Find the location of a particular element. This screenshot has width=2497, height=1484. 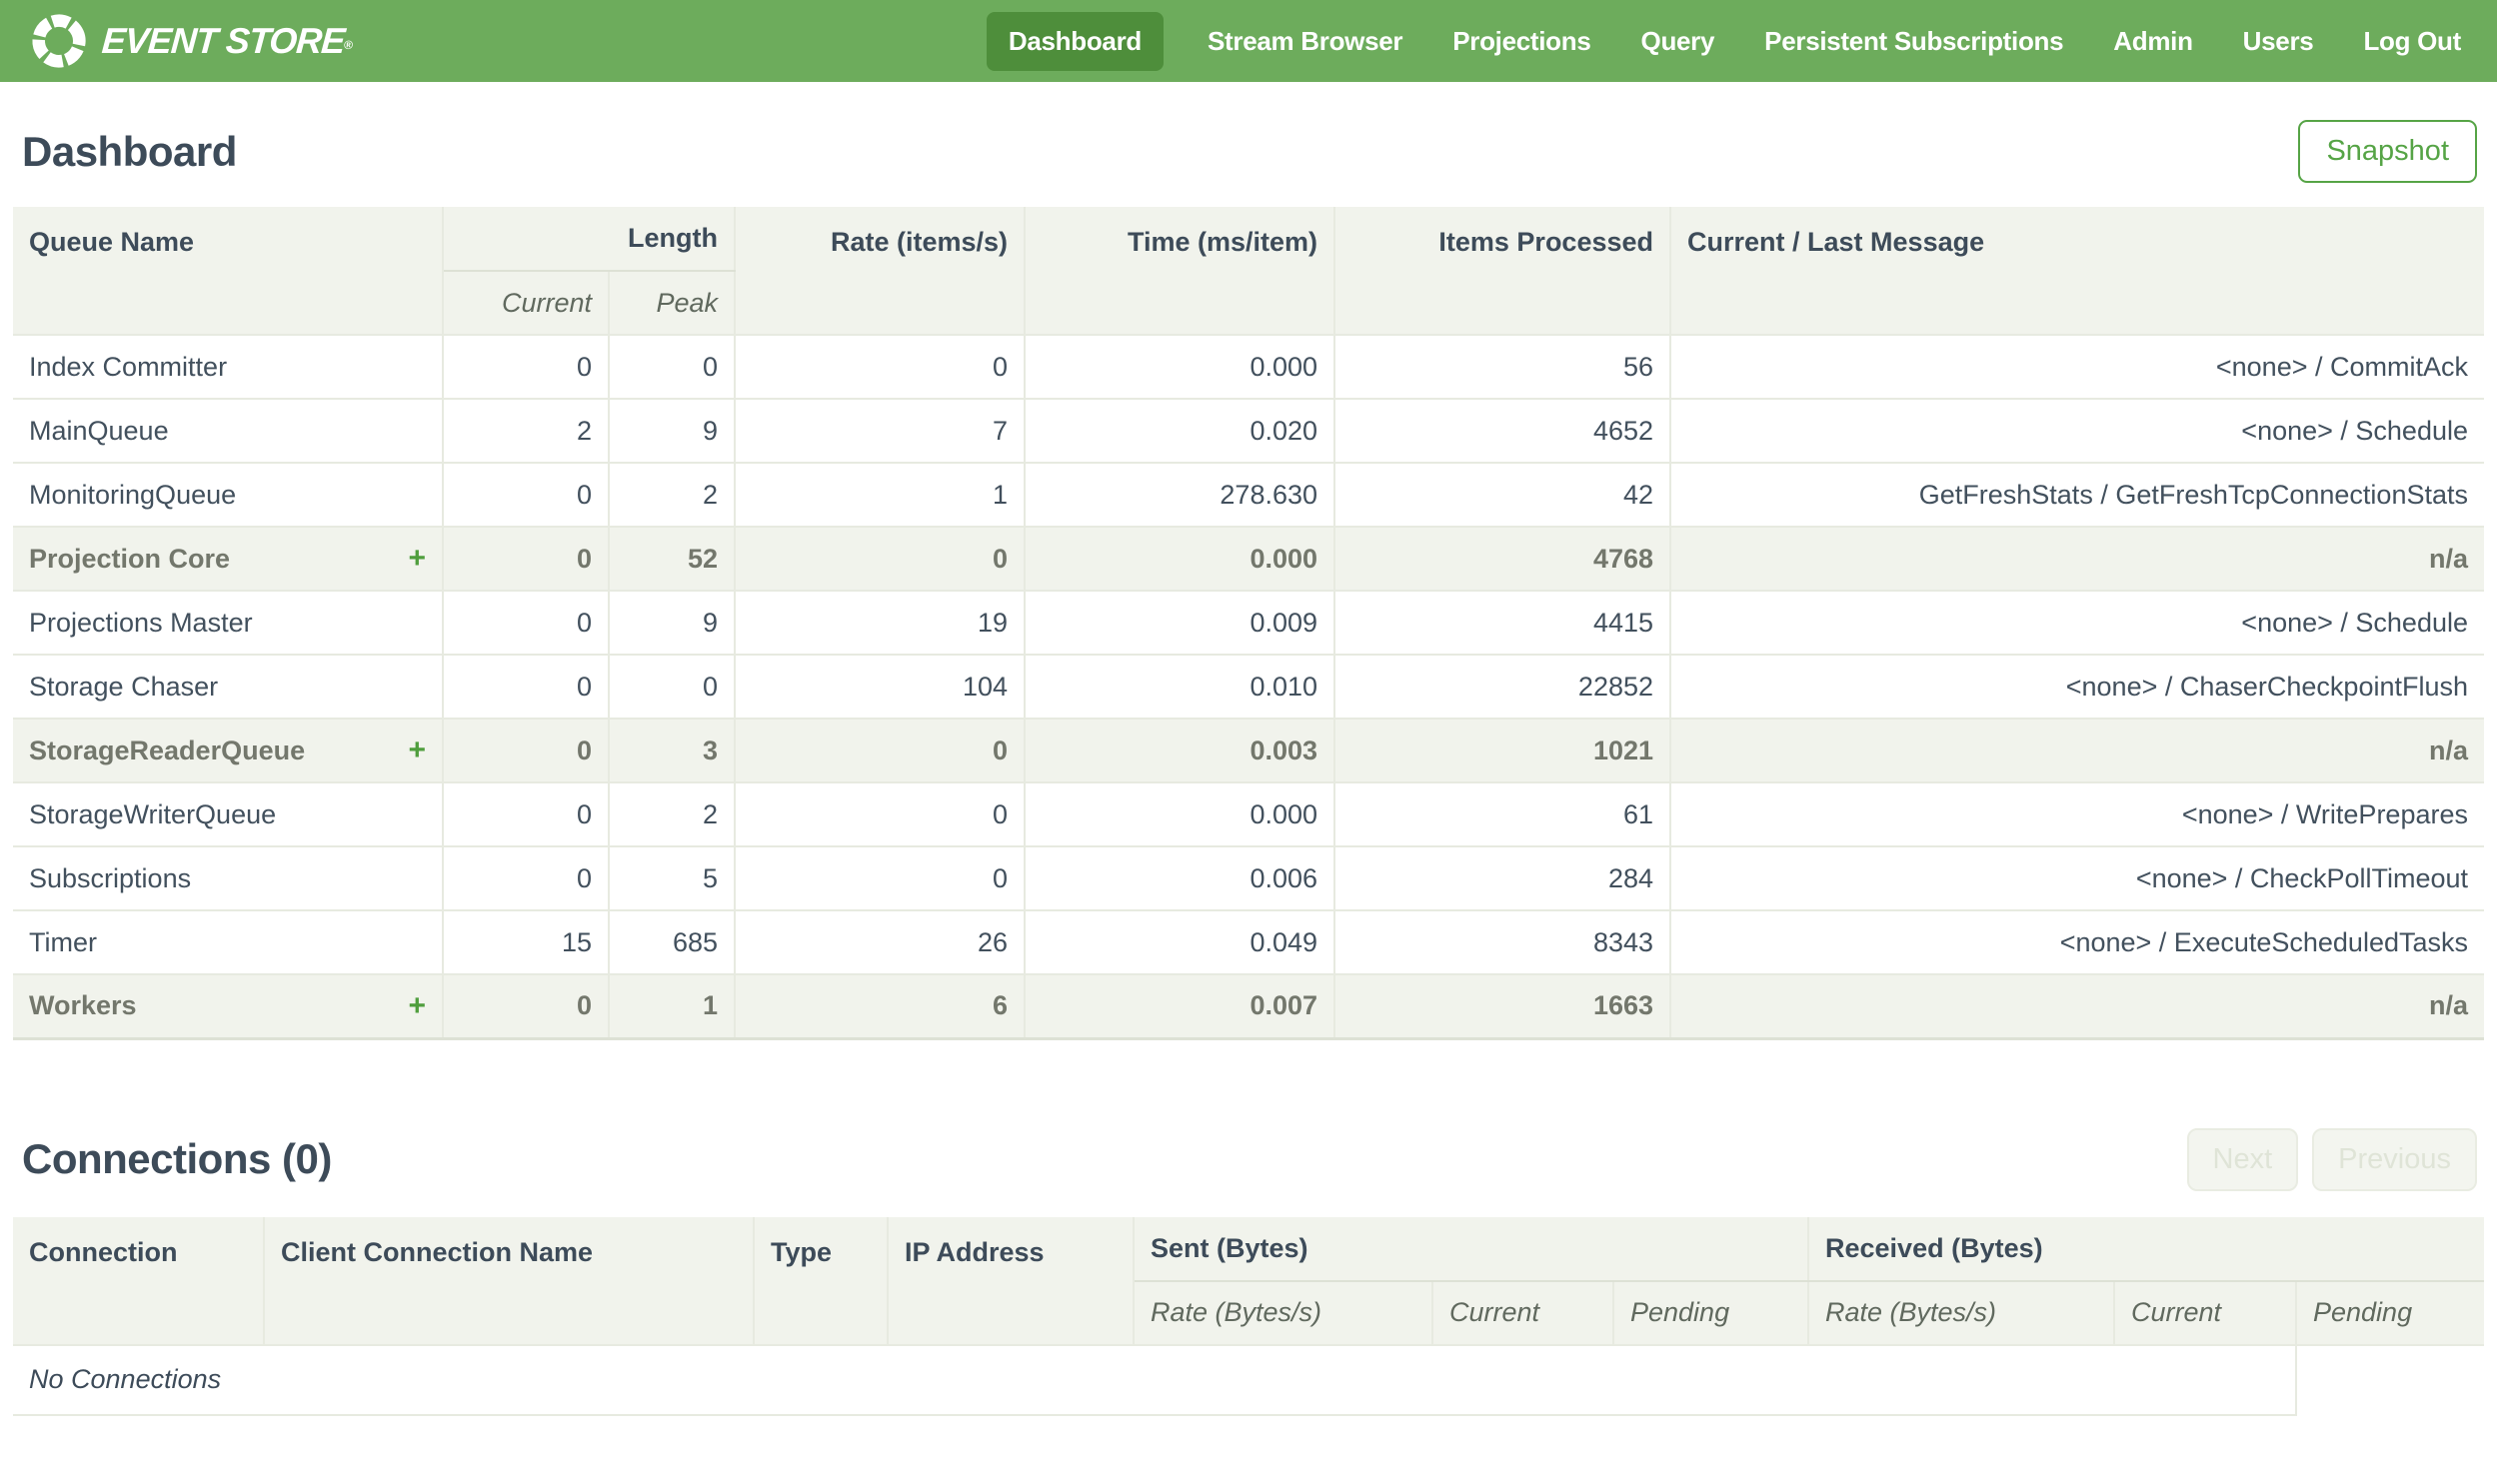

col-header-ip-address: IP Address is located at coordinates (1011, 1281).